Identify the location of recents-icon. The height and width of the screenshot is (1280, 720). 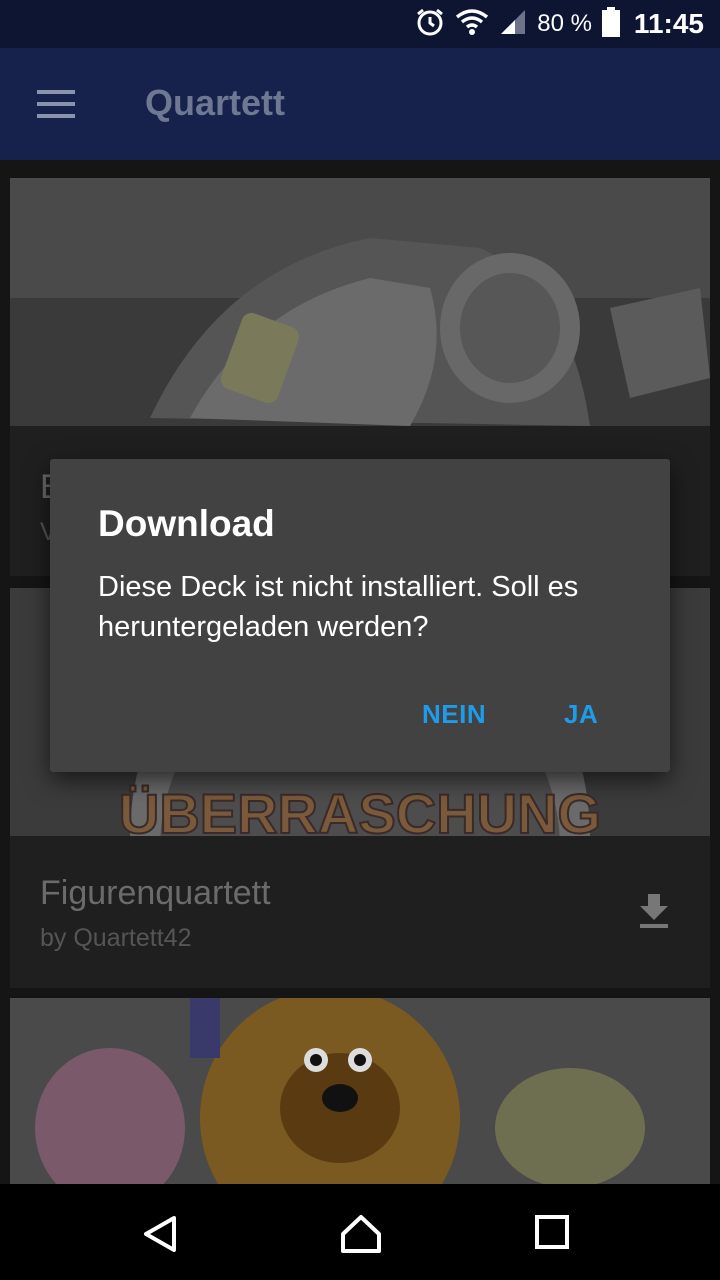
(554, 1234).